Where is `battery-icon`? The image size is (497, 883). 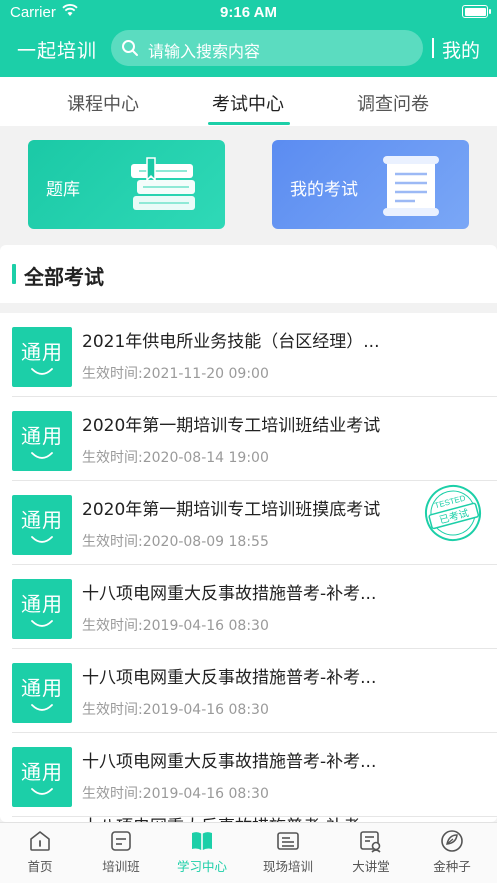 battery-icon is located at coordinates (476, 11).